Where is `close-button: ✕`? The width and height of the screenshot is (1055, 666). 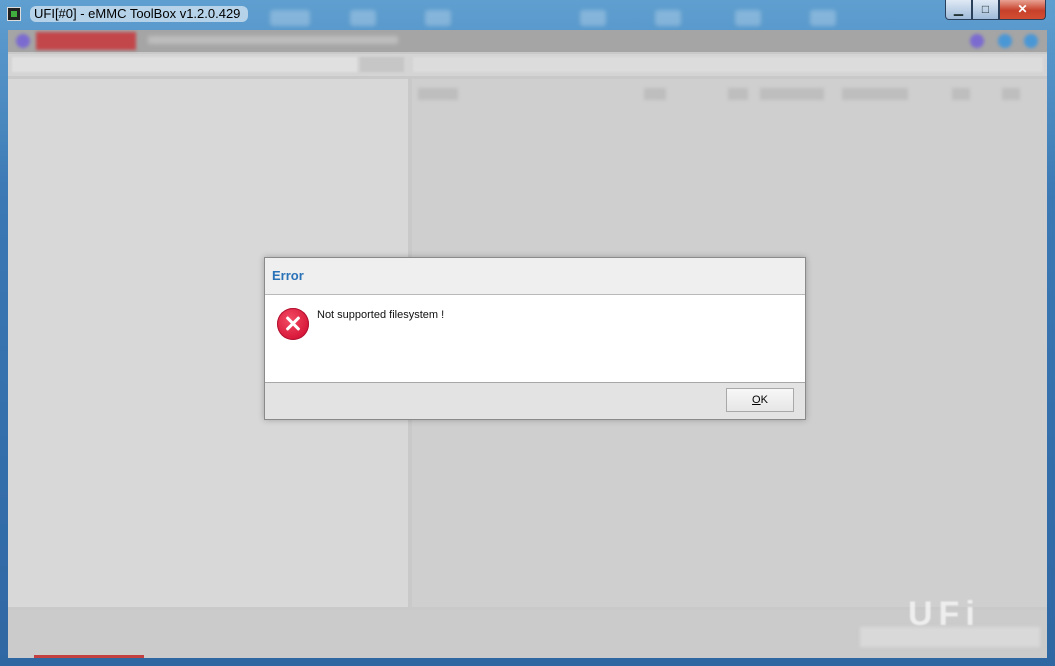 close-button: ✕ is located at coordinates (1022, 10).